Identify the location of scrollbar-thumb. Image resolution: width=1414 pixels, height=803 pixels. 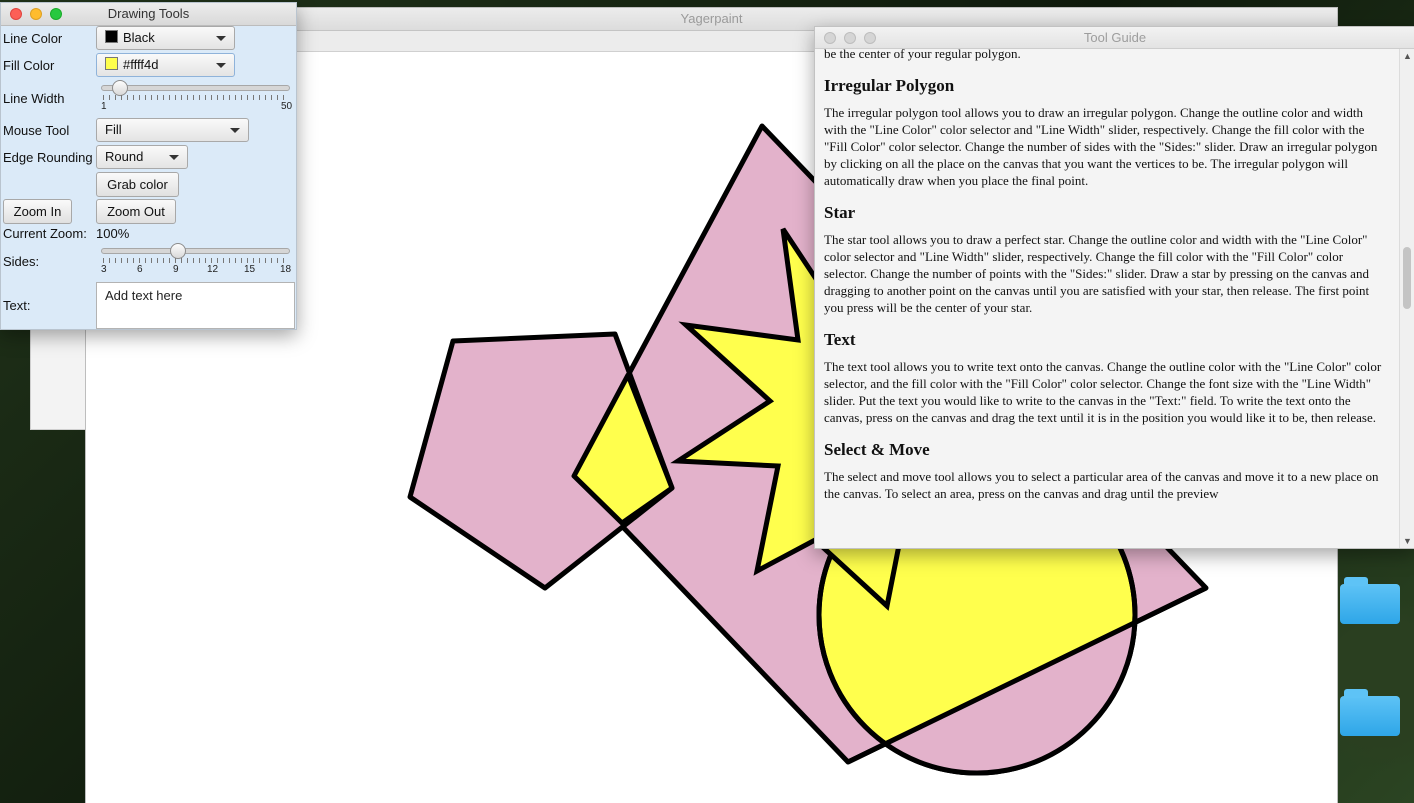
(1407, 278).